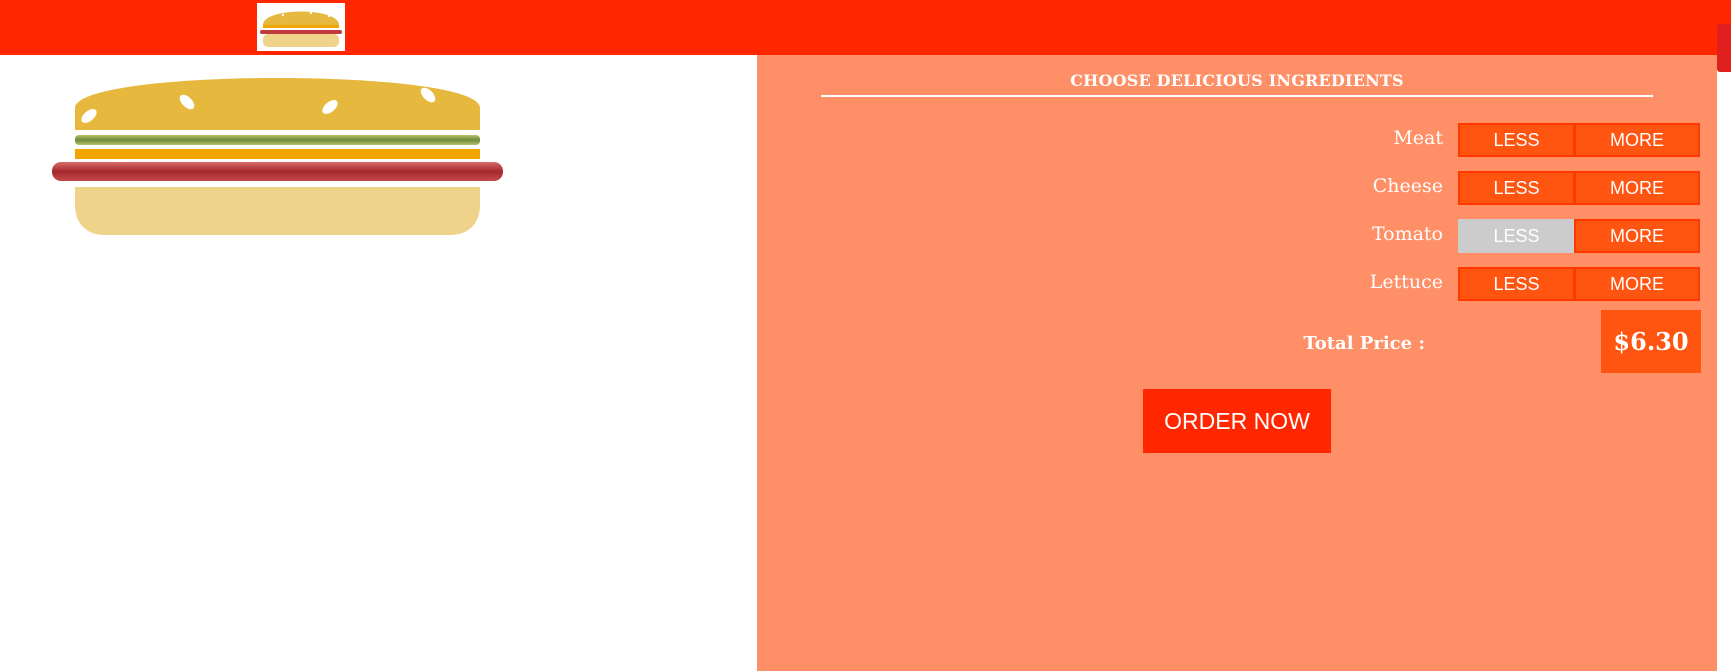  I want to click on total-price-value: $6.30, so click(1651, 341).